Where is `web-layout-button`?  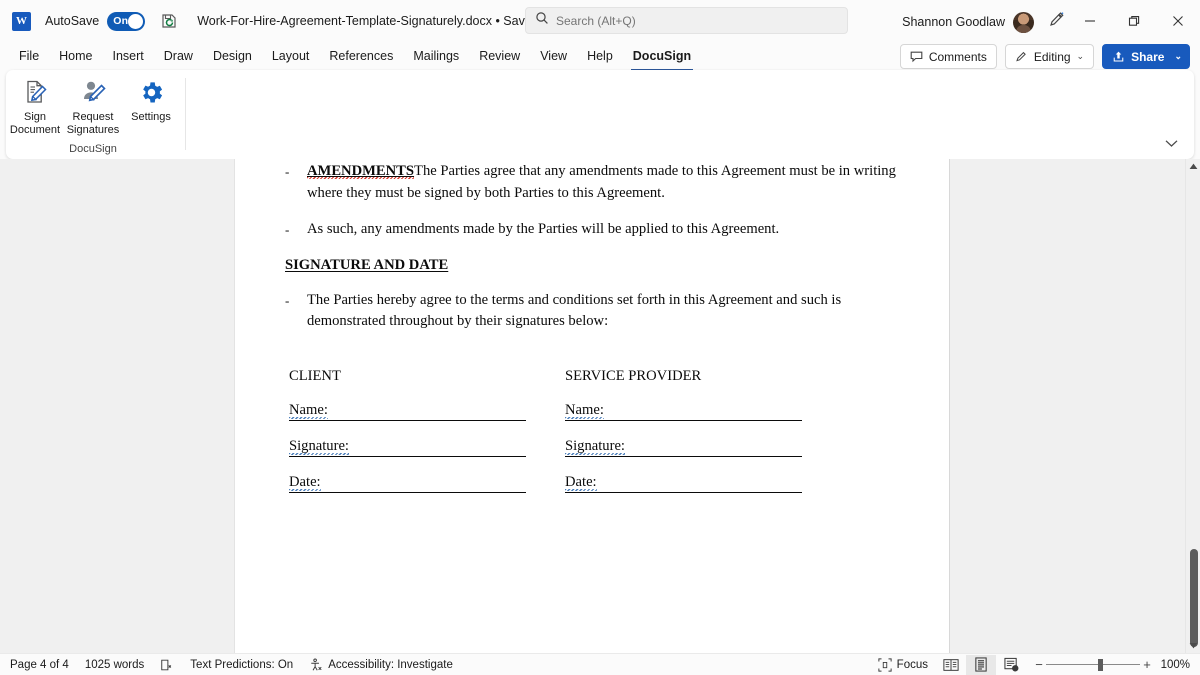
web-layout-button is located at coordinates (1011, 665).